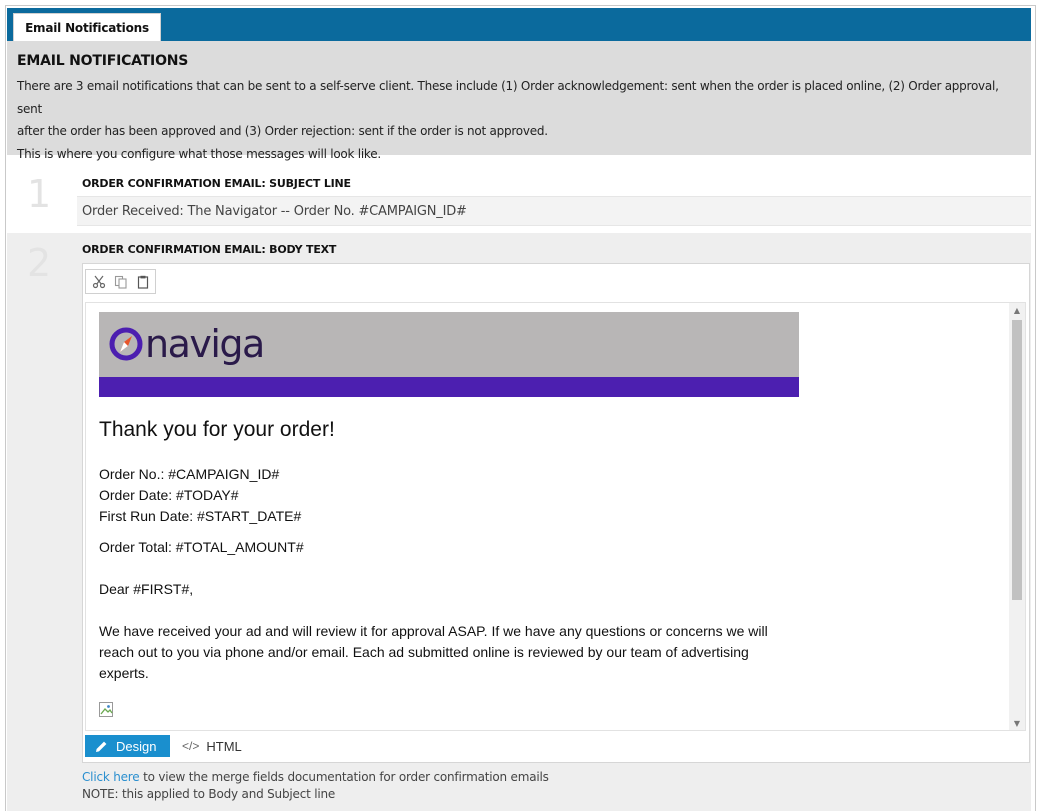 The height and width of the screenshot is (811, 1048). What do you see at coordinates (217, 429) in the screenshot?
I see `email-heading: Thank you for your order!` at bounding box center [217, 429].